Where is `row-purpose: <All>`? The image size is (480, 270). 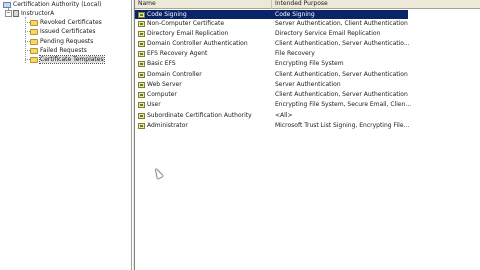
row-purpose: <All> is located at coordinates (284, 115).